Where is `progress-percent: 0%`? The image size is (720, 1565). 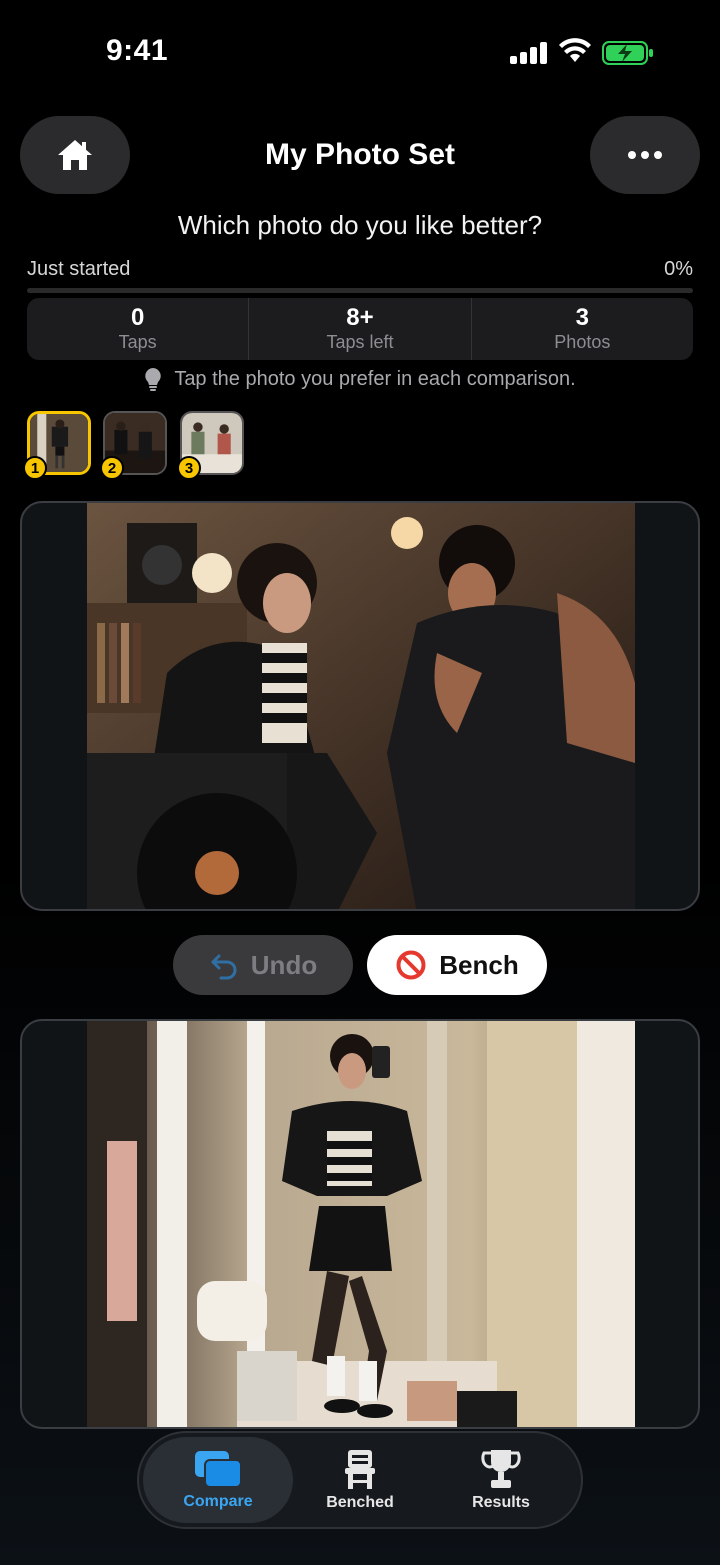 progress-percent: 0% is located at coordinates (678, 269).